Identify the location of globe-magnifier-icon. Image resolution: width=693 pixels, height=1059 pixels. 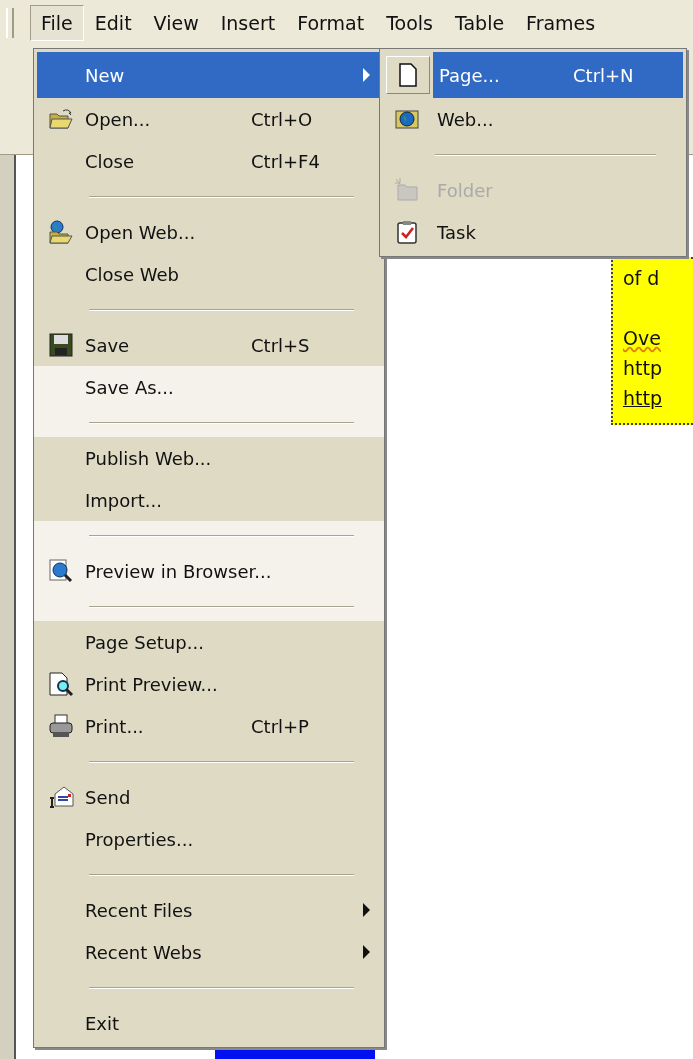
(61, 571).